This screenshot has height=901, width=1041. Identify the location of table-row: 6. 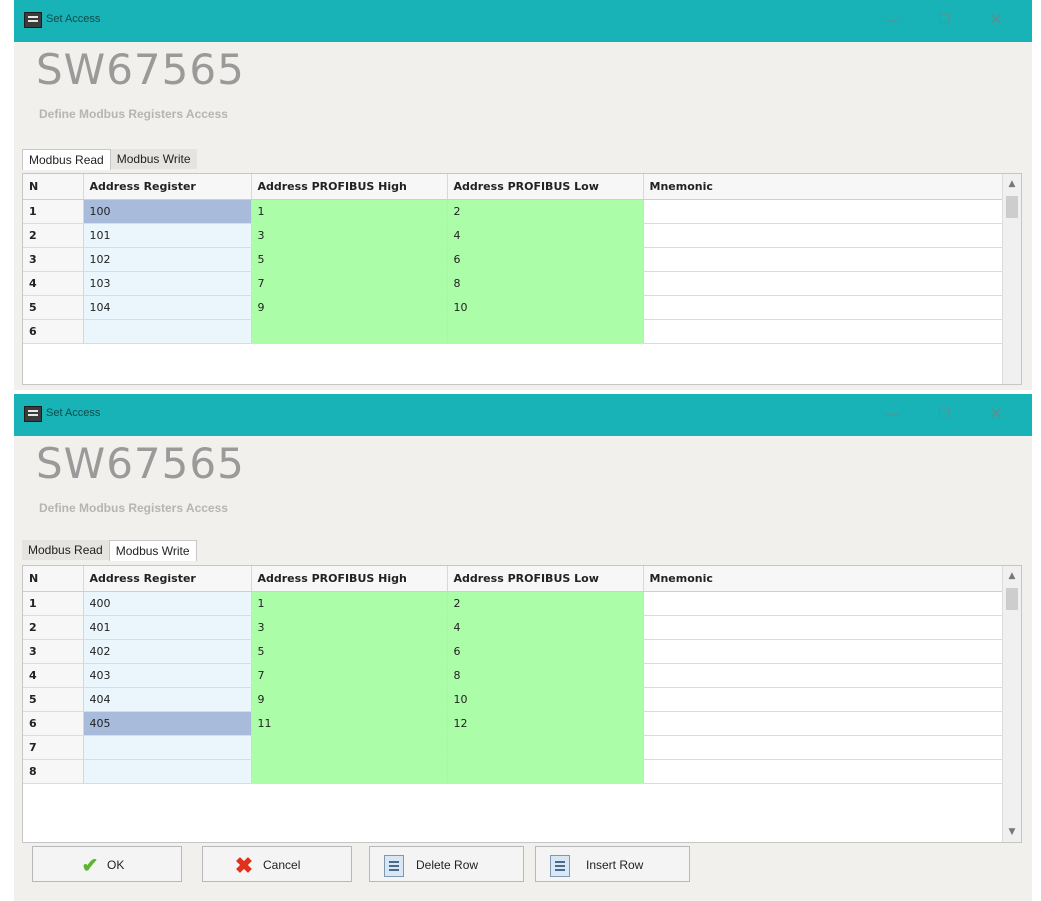
(513, 331).